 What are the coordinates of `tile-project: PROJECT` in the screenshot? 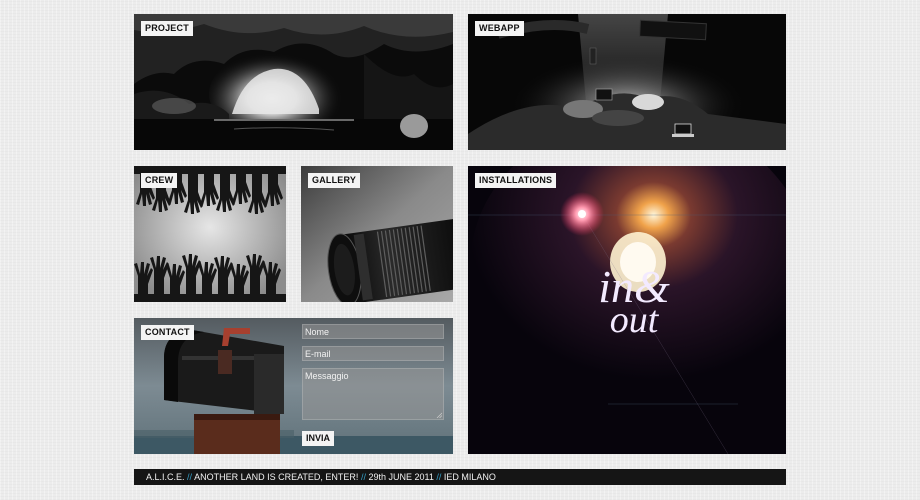 It's located at (293, 82).